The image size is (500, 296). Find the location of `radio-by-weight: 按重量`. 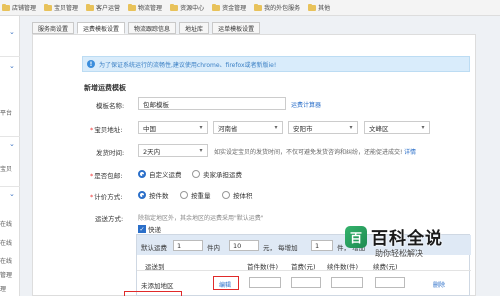

radio-by-weight: 按重量 is located at coordinates (195, 195).